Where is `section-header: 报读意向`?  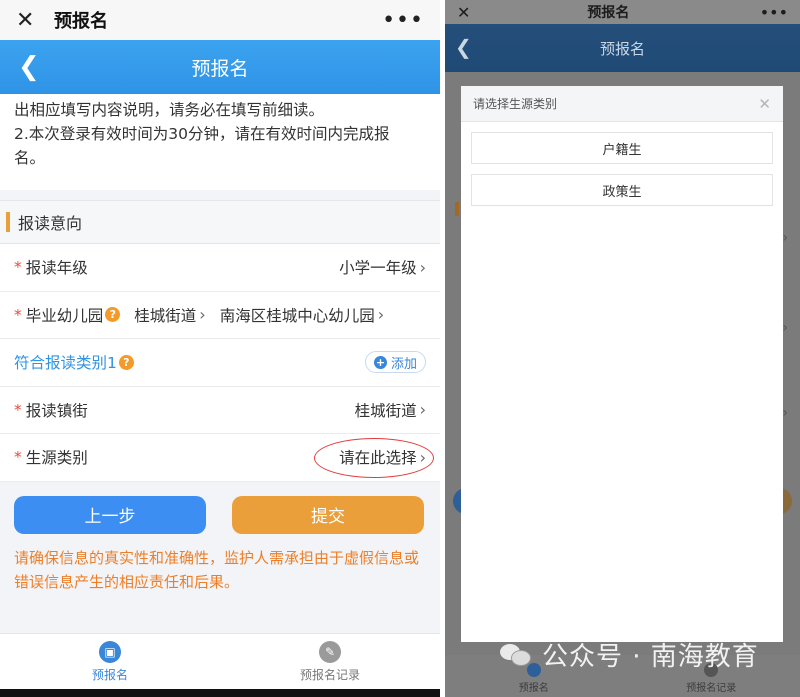 section-header: 报读意向 is located at coordinates (220, 222).